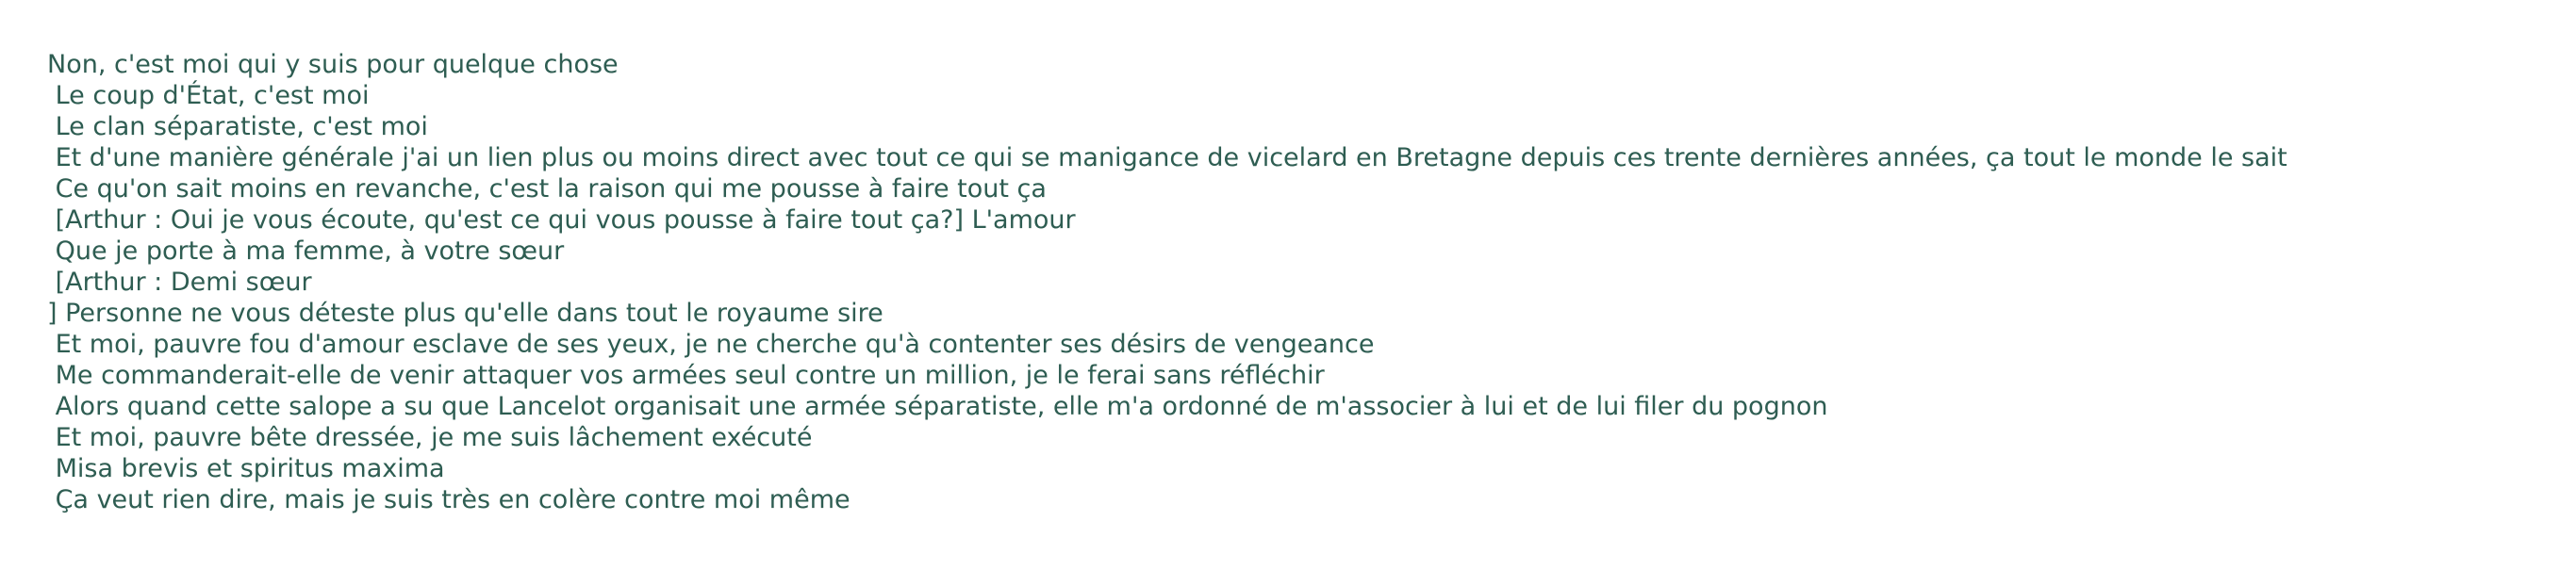  I want to click on text-line-2: Le coup d'État, c'est moi, so click(208, 95).